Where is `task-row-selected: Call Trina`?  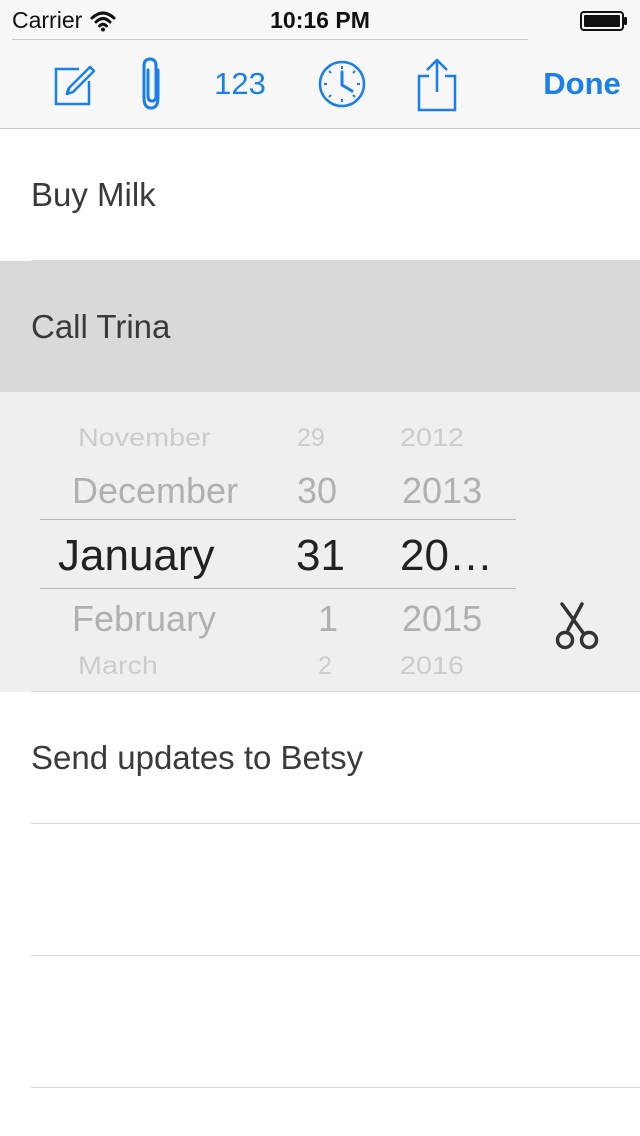
task-row-selected: Call Trina is located at coordinates (320, 326).